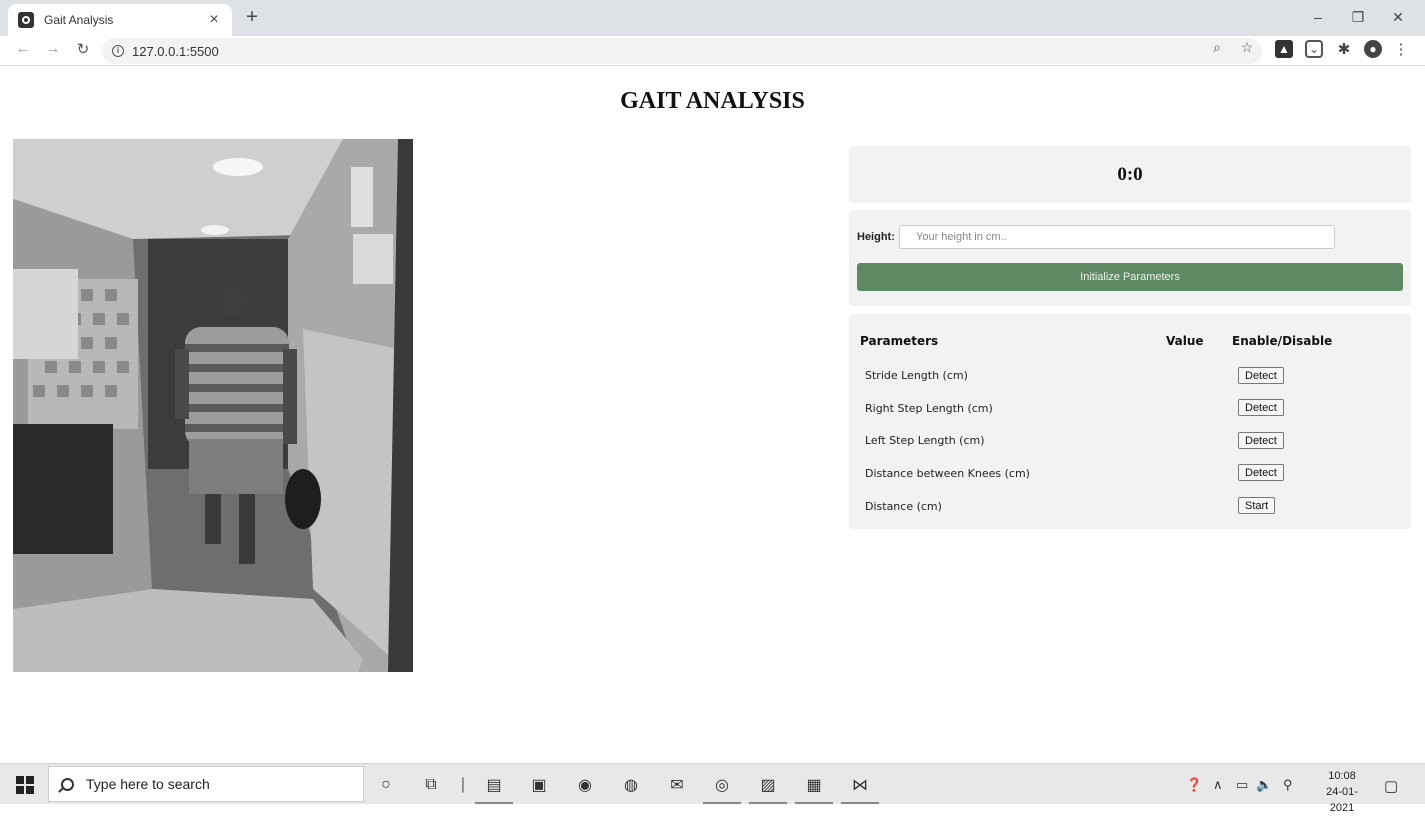 The height and width of the screenshot is (816, 1425). I want to click on left-step-length-label: Left Step Length (cm), so click(925, 440).